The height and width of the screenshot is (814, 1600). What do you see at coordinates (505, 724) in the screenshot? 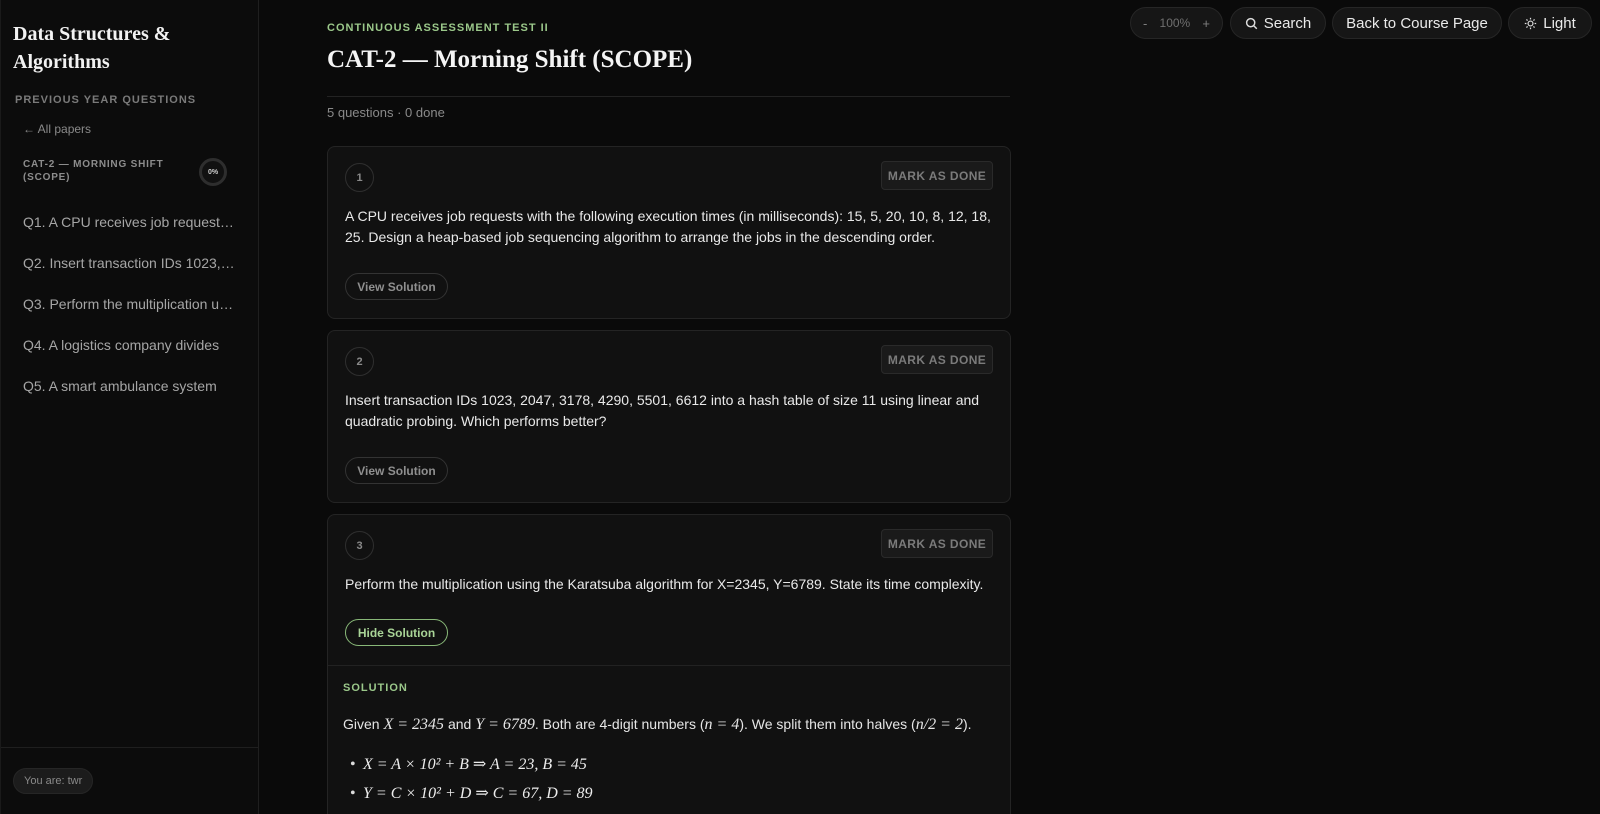
I see `math: Y = 6789` at bounding box center [505, 724].